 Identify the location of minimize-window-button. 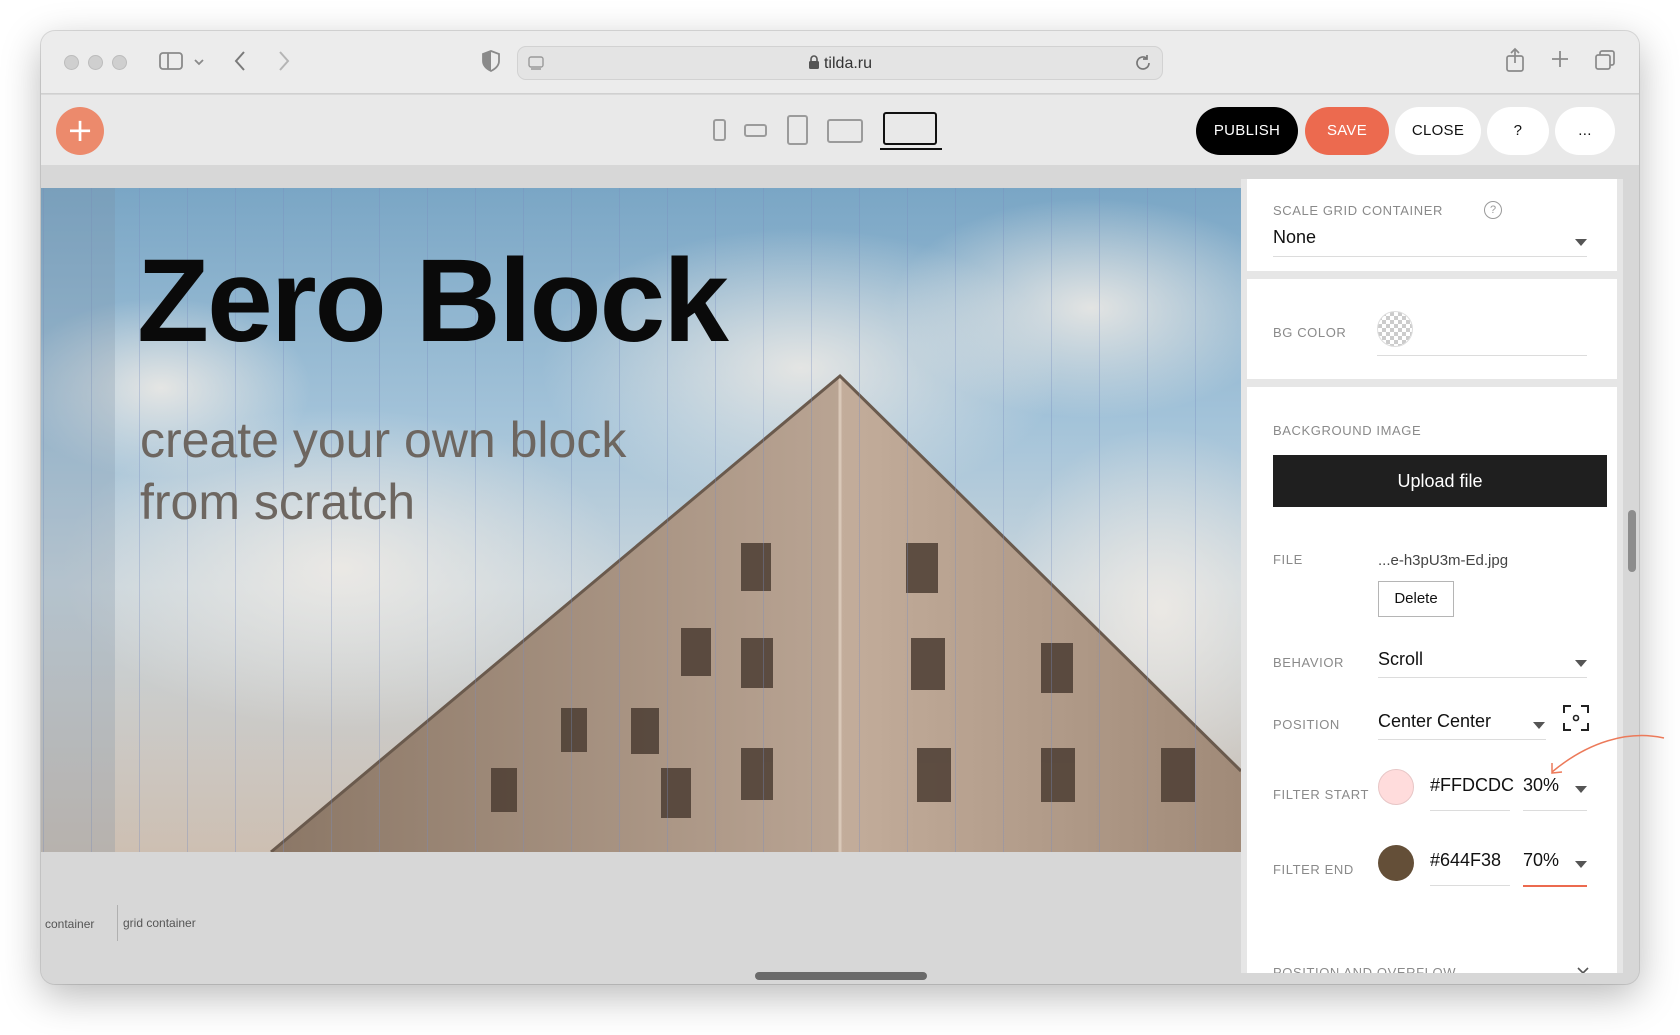
(95, 62).